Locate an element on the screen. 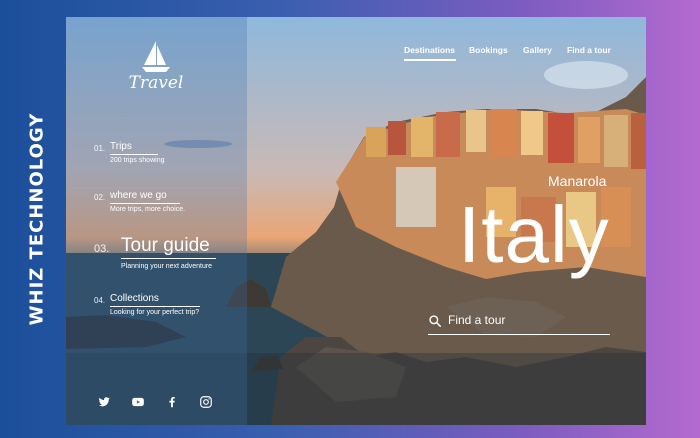  search-icon is located at coordinates (435, 321).